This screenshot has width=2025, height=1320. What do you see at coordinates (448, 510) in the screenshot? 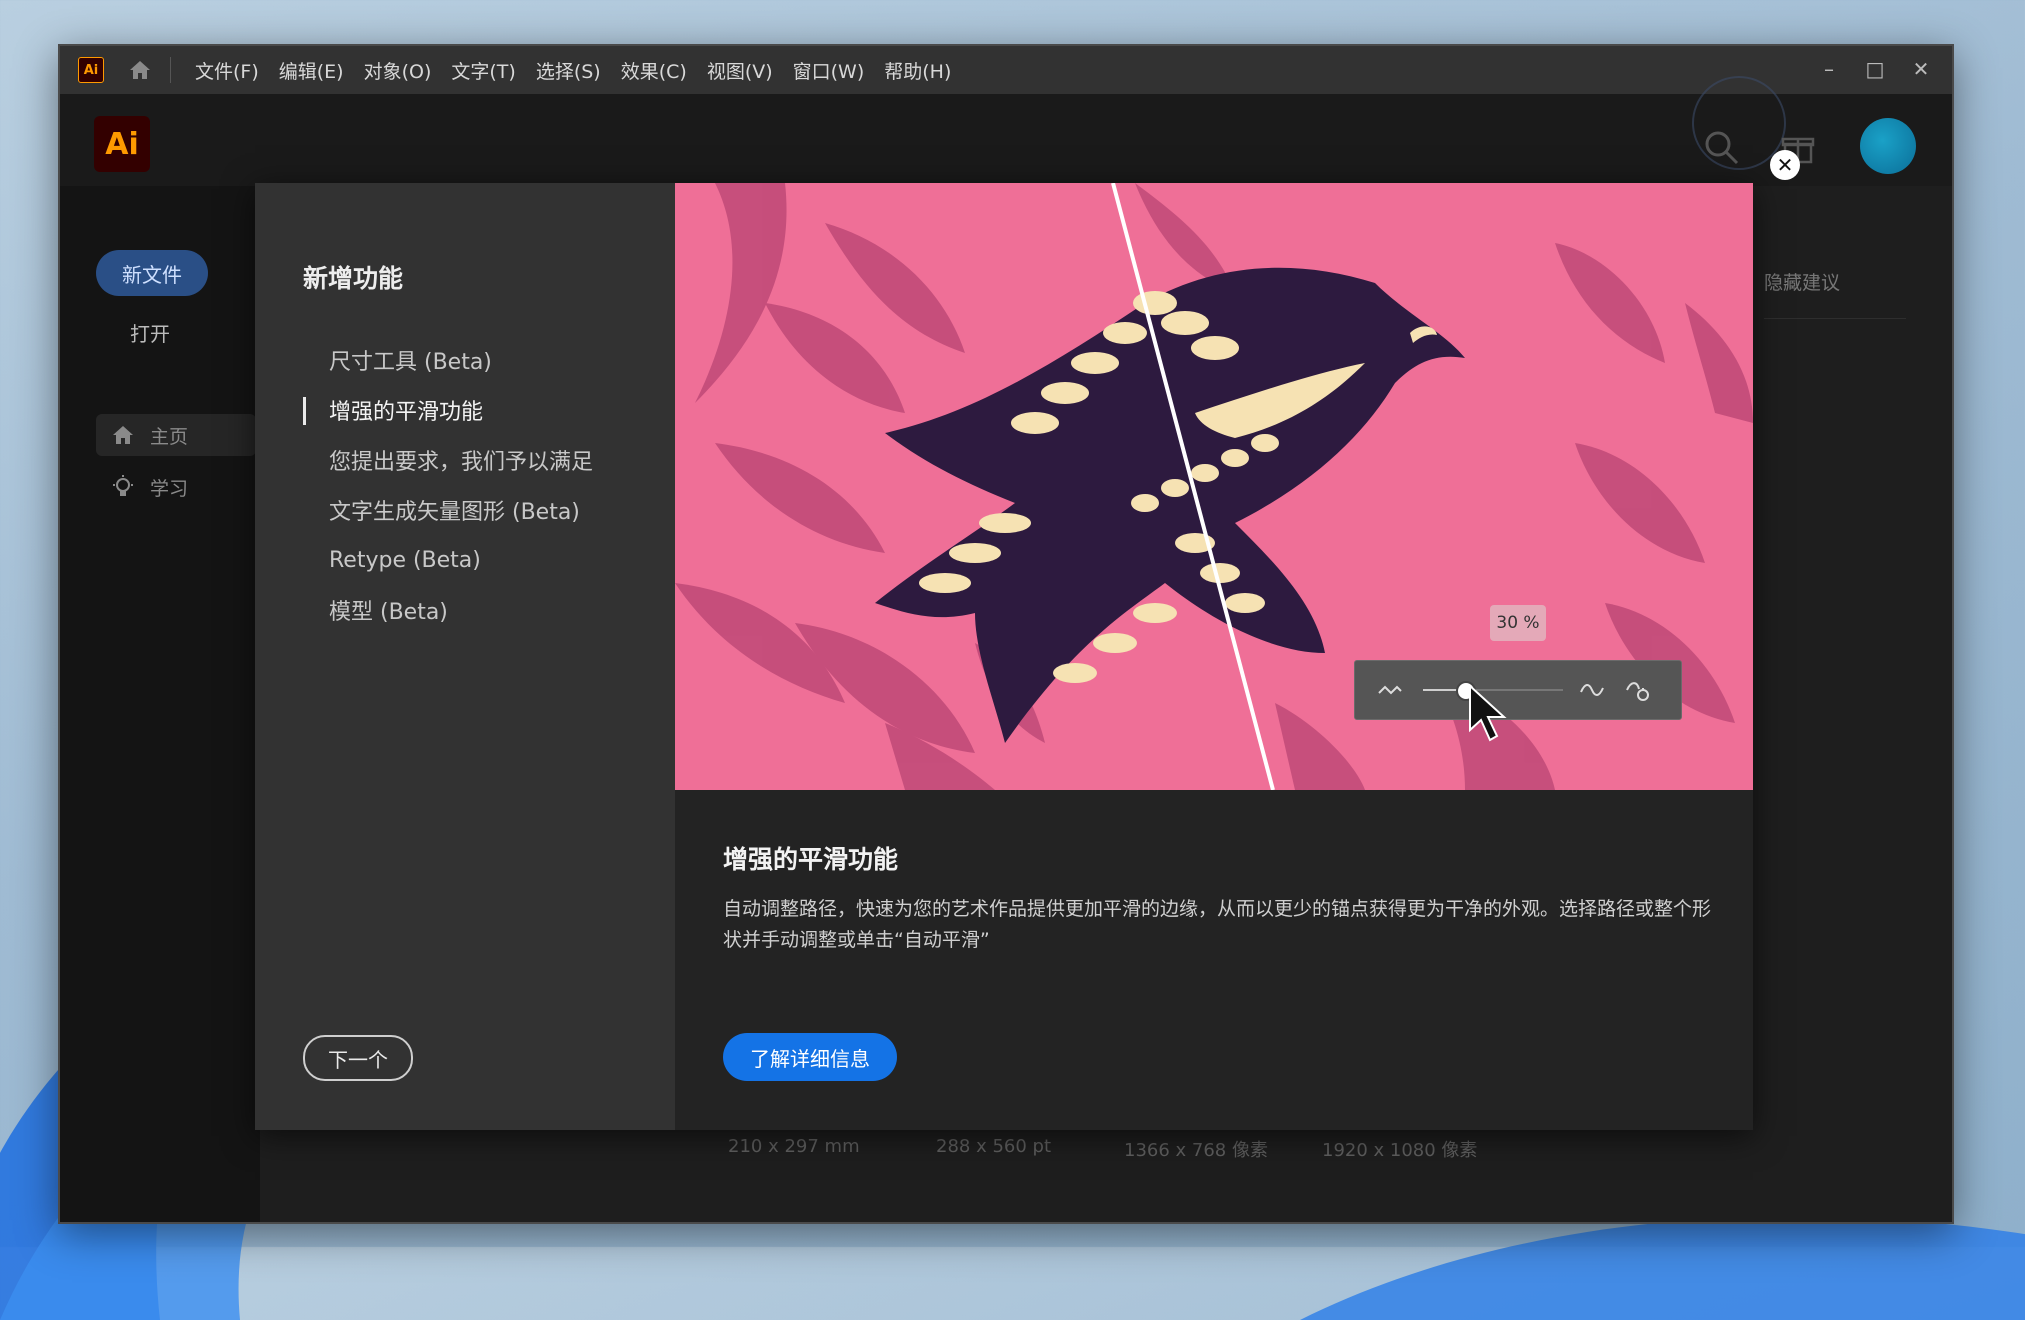
I see `feature-item: 文字生成矢量图形 (Beta)` at bounding box center [448, 510].